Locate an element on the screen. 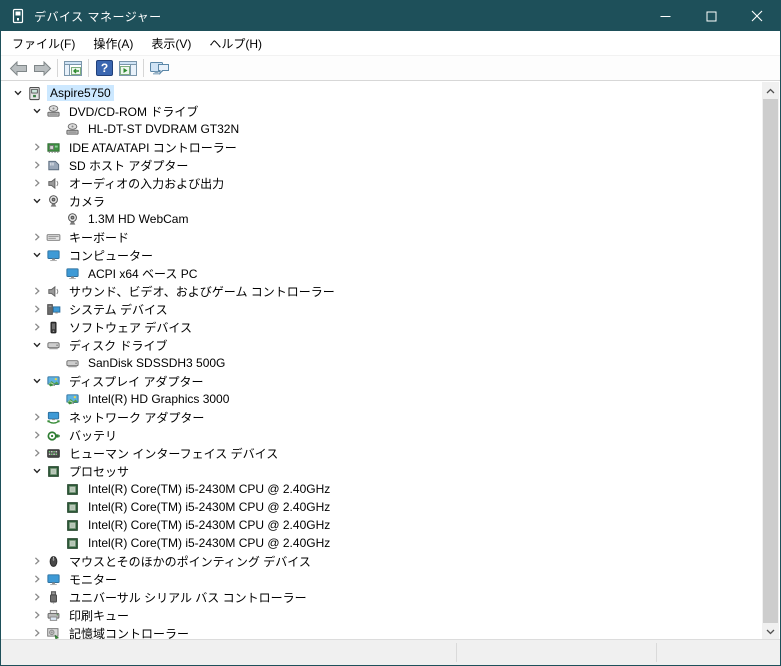 This screenshot has height=666, width=781. tree-item-label: カメラ is located at coordinates (87, 201).